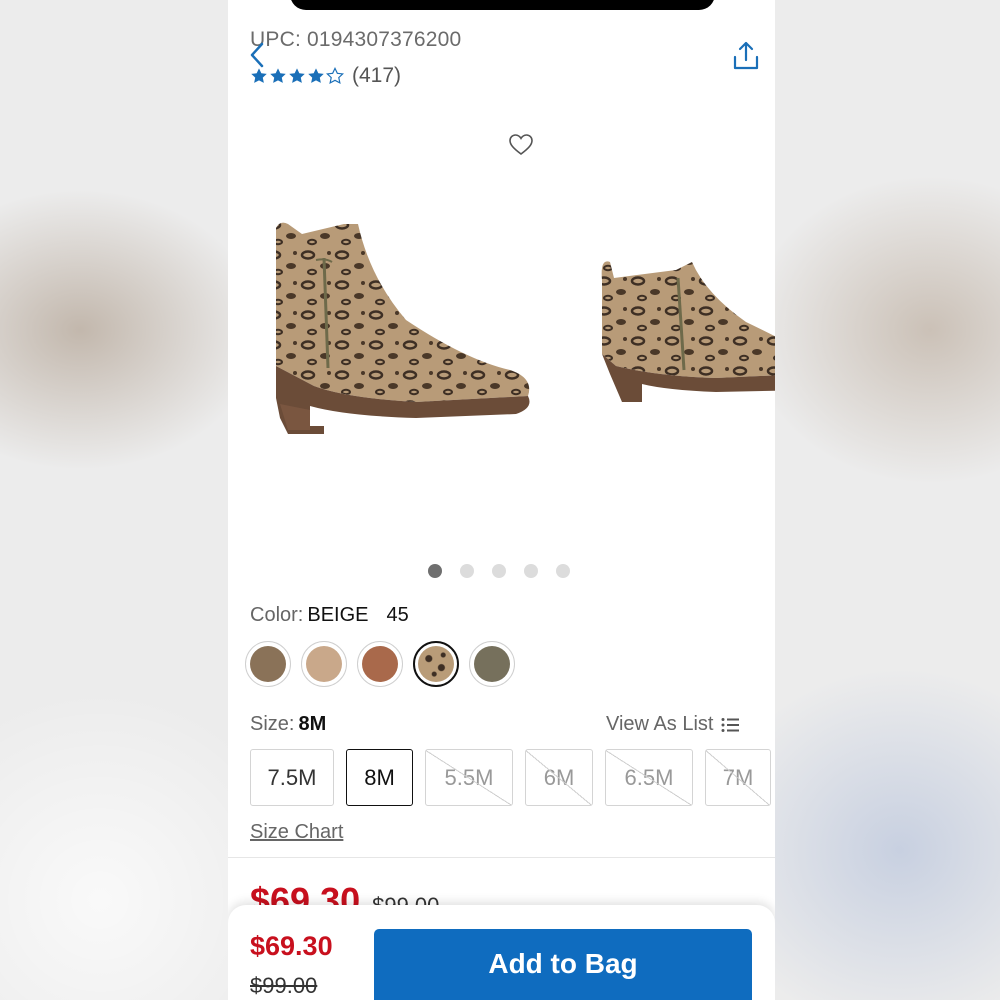  I want to click on size-option-label: 6M, so click(559, 777).